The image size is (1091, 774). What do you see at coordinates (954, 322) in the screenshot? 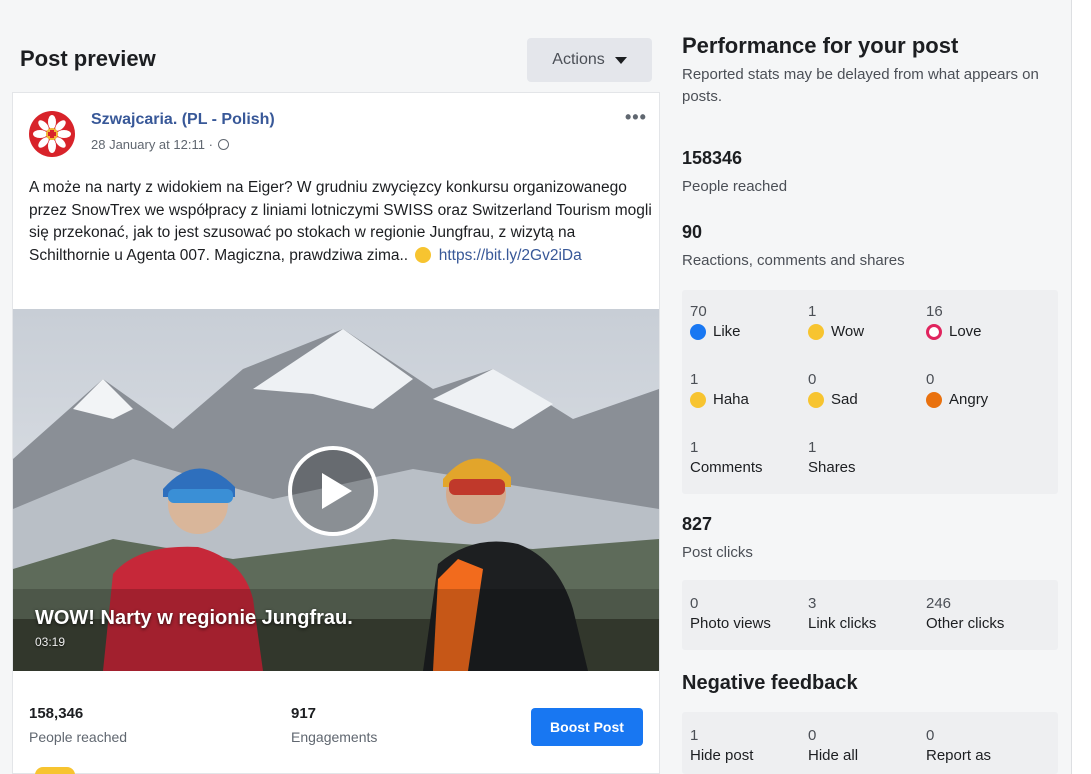
I see `reaction-love: 16 Love` at bounding box center [954, 322].